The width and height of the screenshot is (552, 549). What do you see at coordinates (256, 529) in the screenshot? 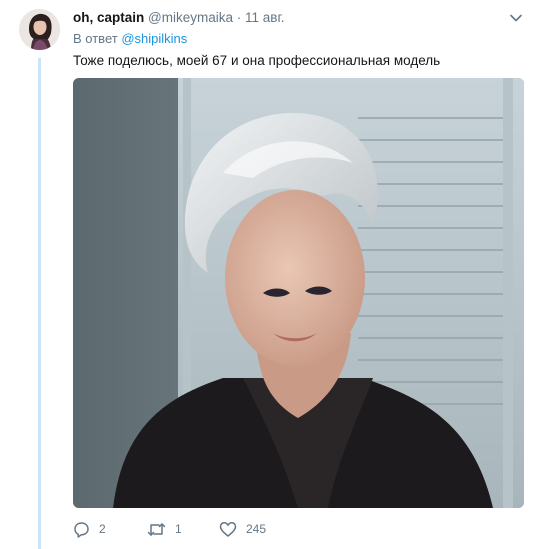
I see `like-count: 245` at bounding box center [256, 529].